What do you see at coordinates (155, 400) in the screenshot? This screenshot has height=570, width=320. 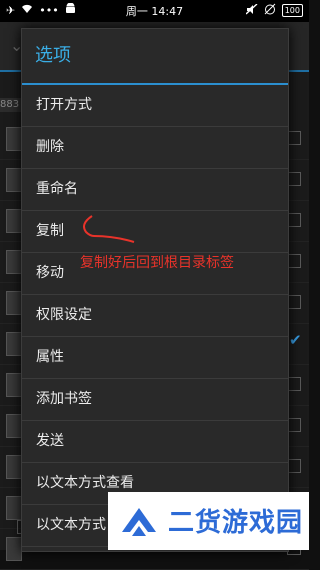 I see `menu-item-add-bookmark: 添加书签` at bounding box center [155, 400].